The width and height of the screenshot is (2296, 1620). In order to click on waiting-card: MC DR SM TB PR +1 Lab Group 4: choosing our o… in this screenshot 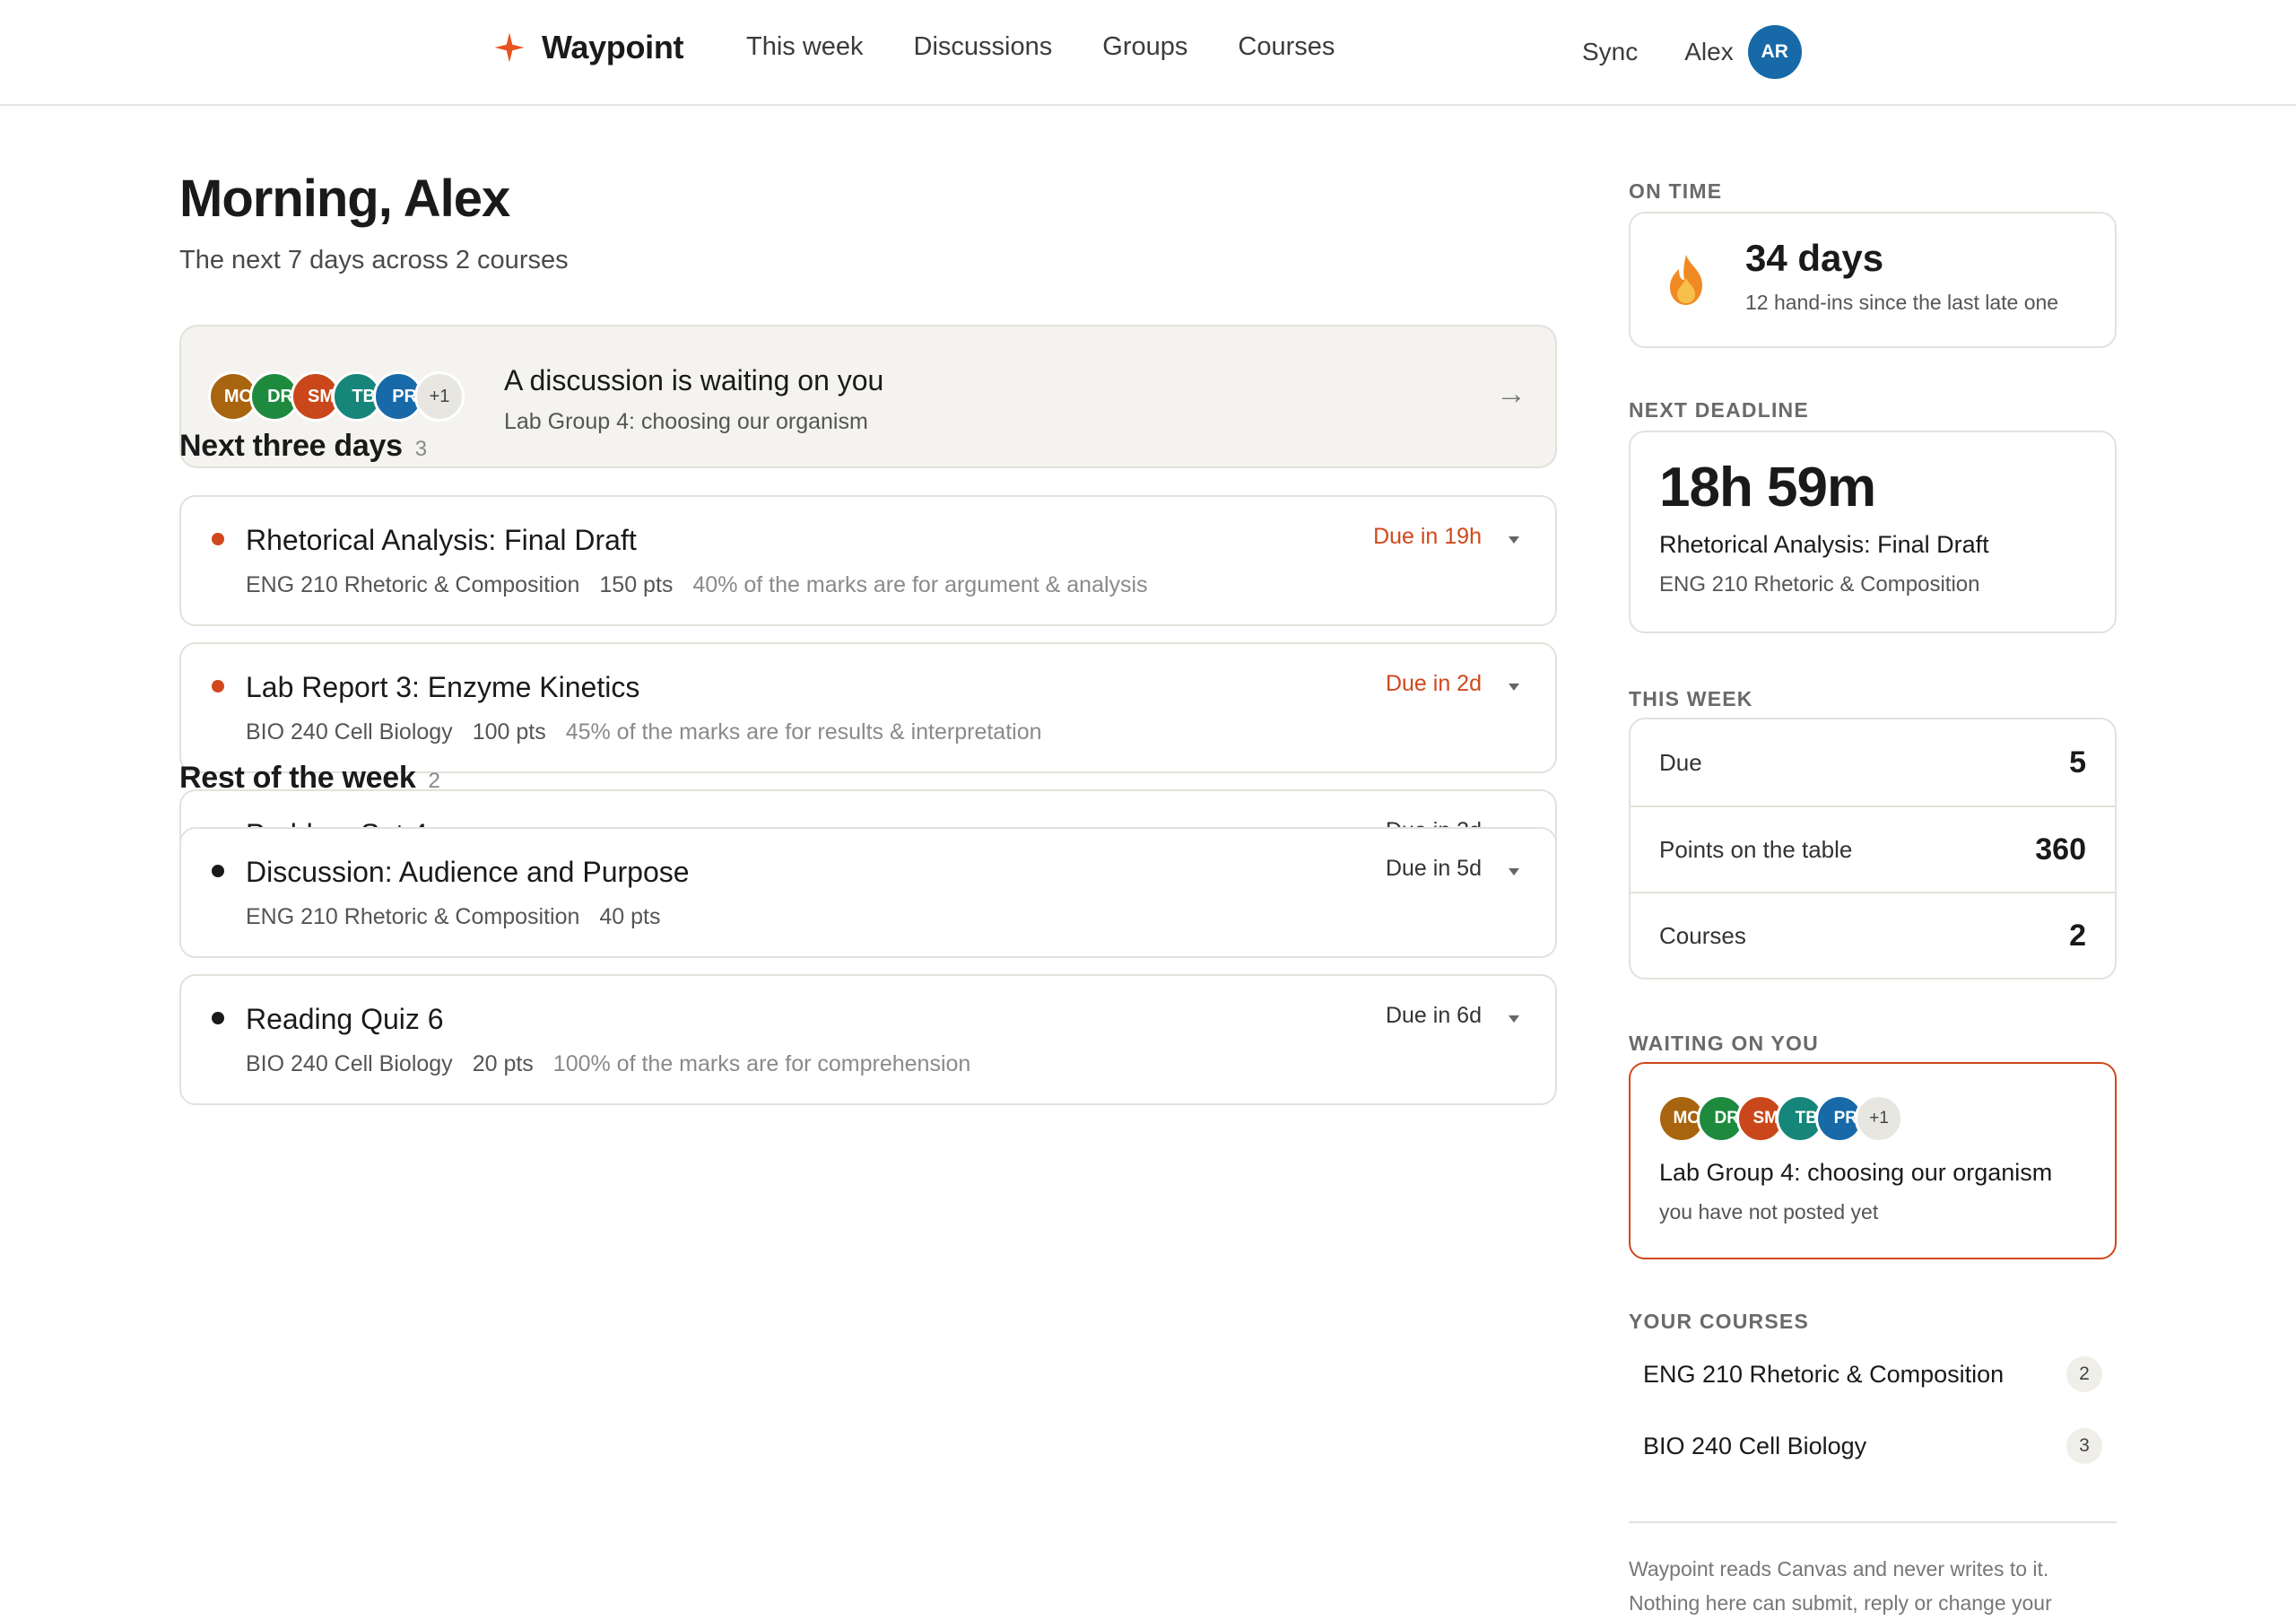, I will do `click(1873, 1160)`.